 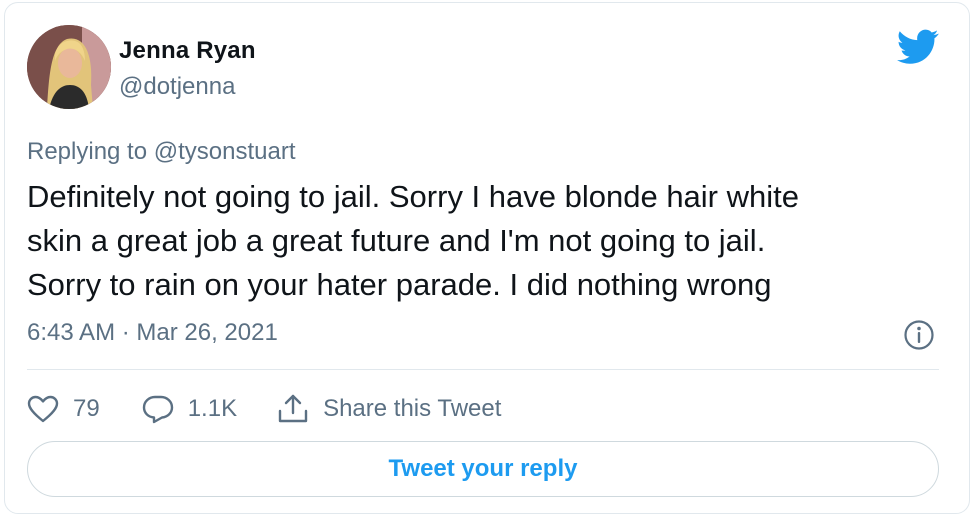 I want to click on replying-to: Replying to @tysonstuart, so click(x=161, y=152).